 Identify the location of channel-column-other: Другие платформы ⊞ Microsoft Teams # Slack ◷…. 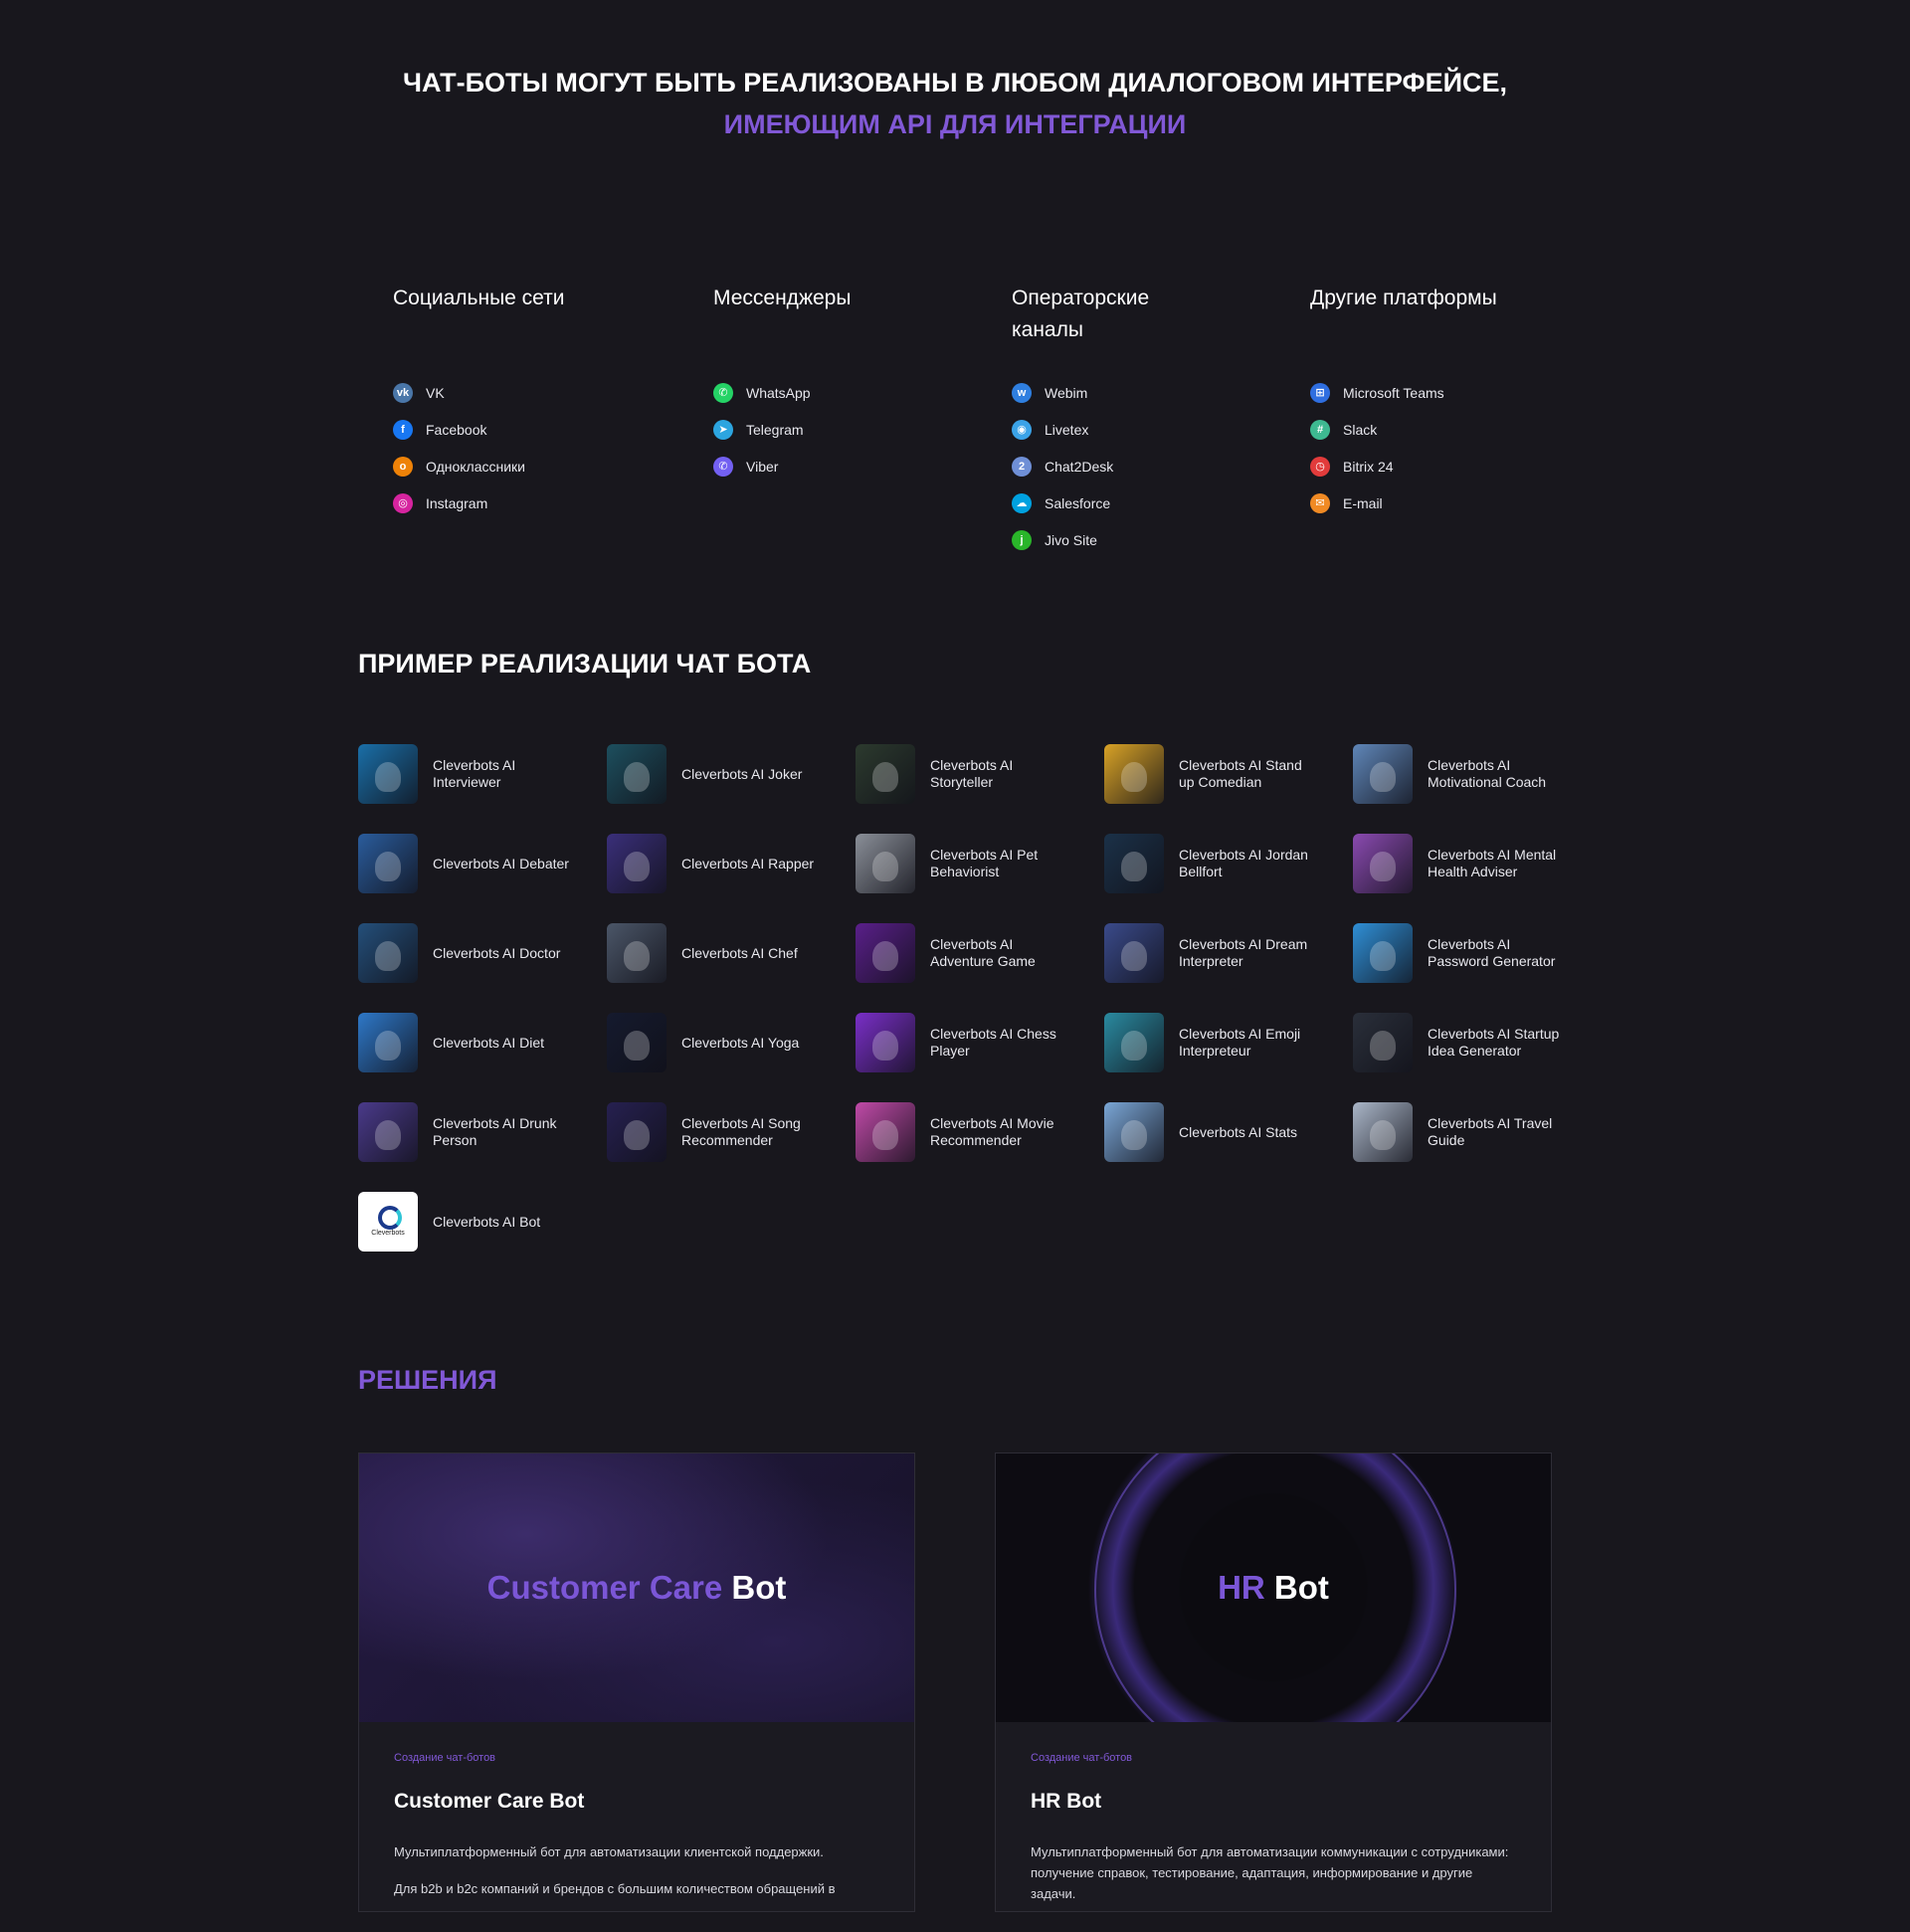
(1439, 398).